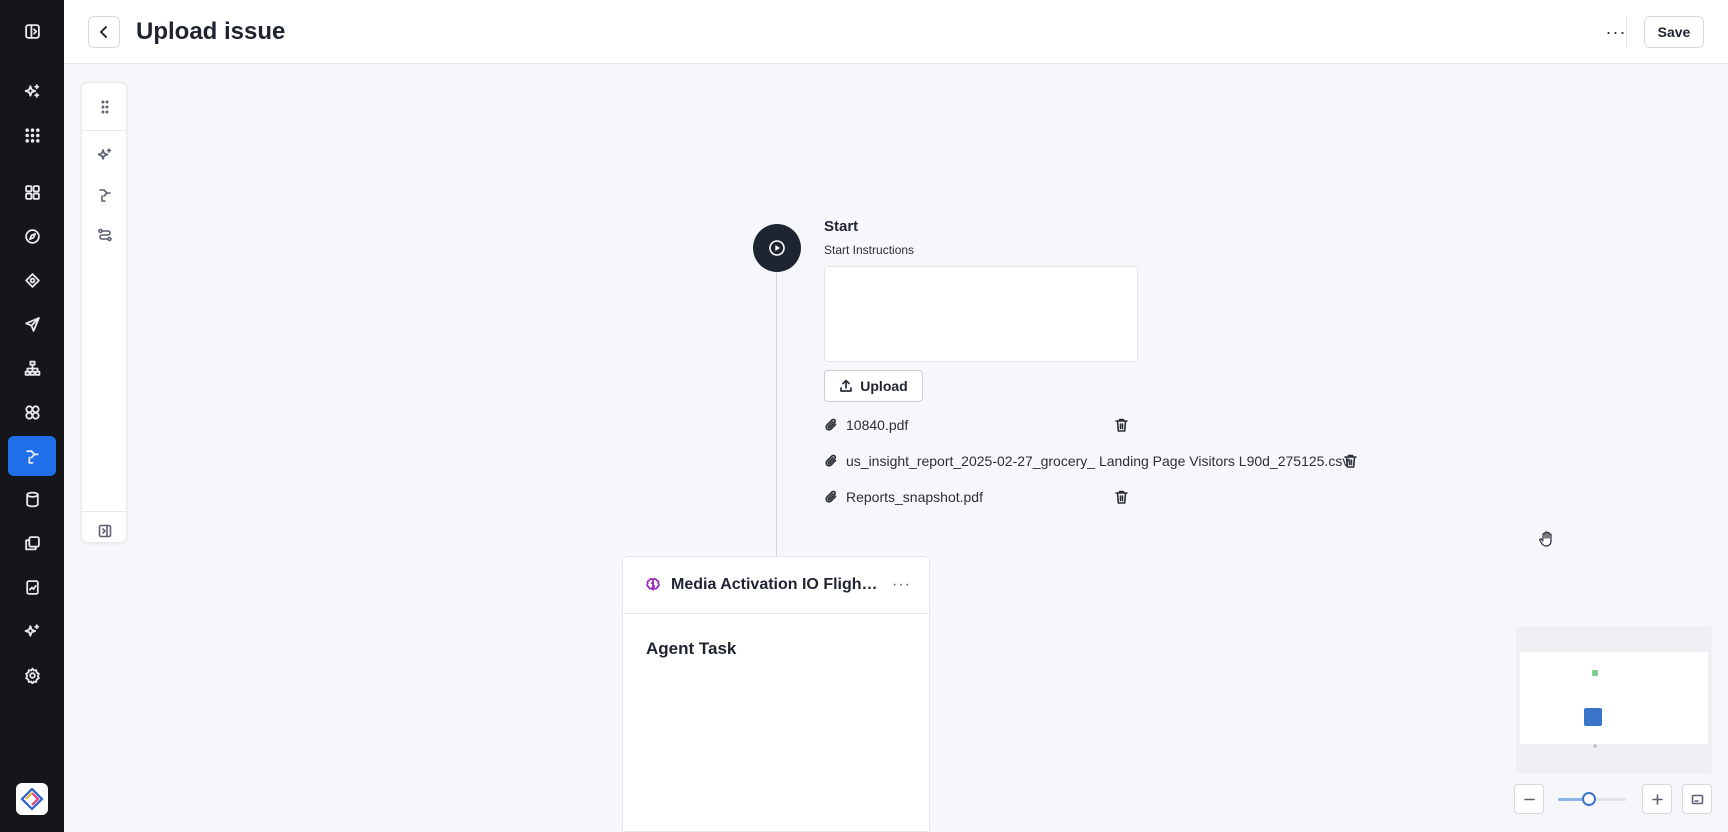  Describe the element at coordinates (691, 648) in the screenshot. I see `agent-task-label: Agent Task` at that location.